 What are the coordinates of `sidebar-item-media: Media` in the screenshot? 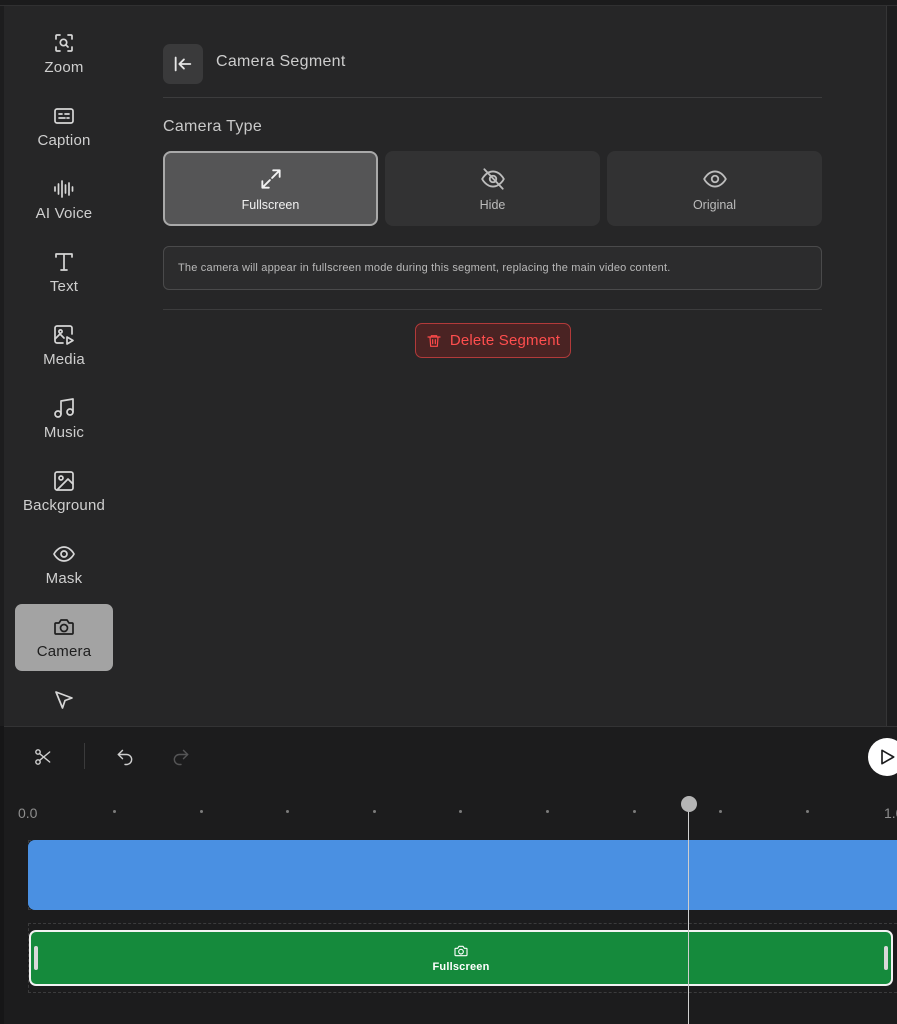 It's located at (64, 345).